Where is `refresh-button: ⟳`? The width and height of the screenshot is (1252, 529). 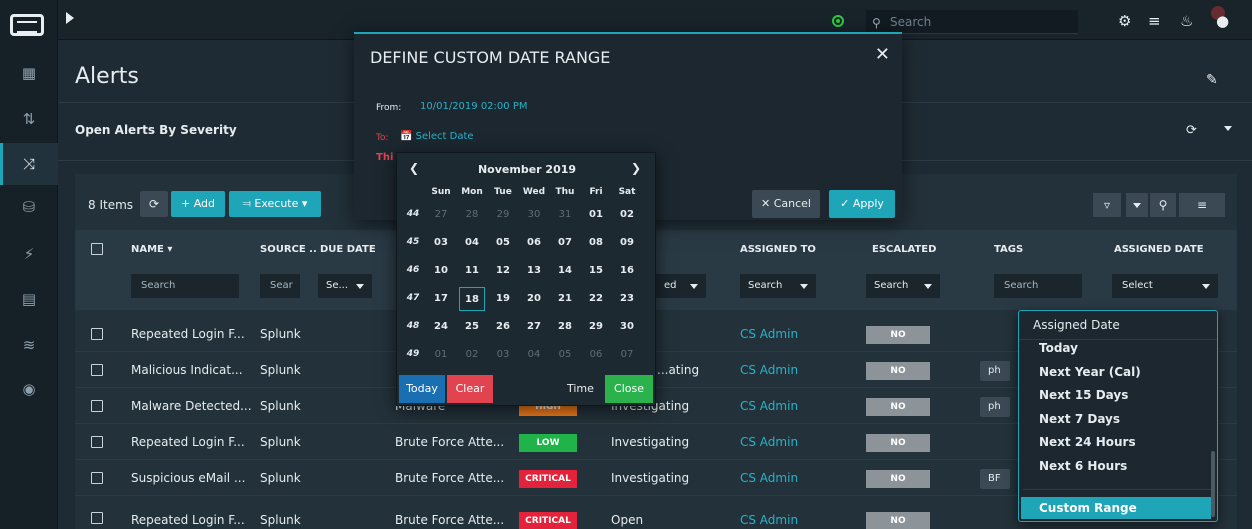 refresh-button: ⟳ is located at coordinates (154, 204).